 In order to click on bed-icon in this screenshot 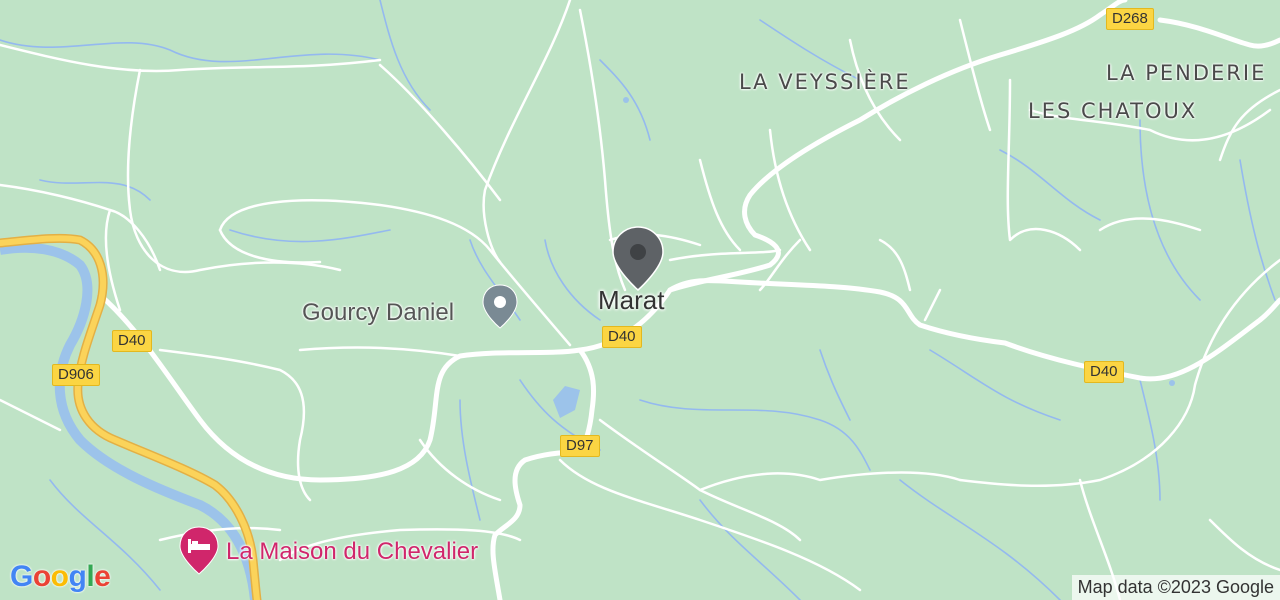, I will do `click(199, 551)`.